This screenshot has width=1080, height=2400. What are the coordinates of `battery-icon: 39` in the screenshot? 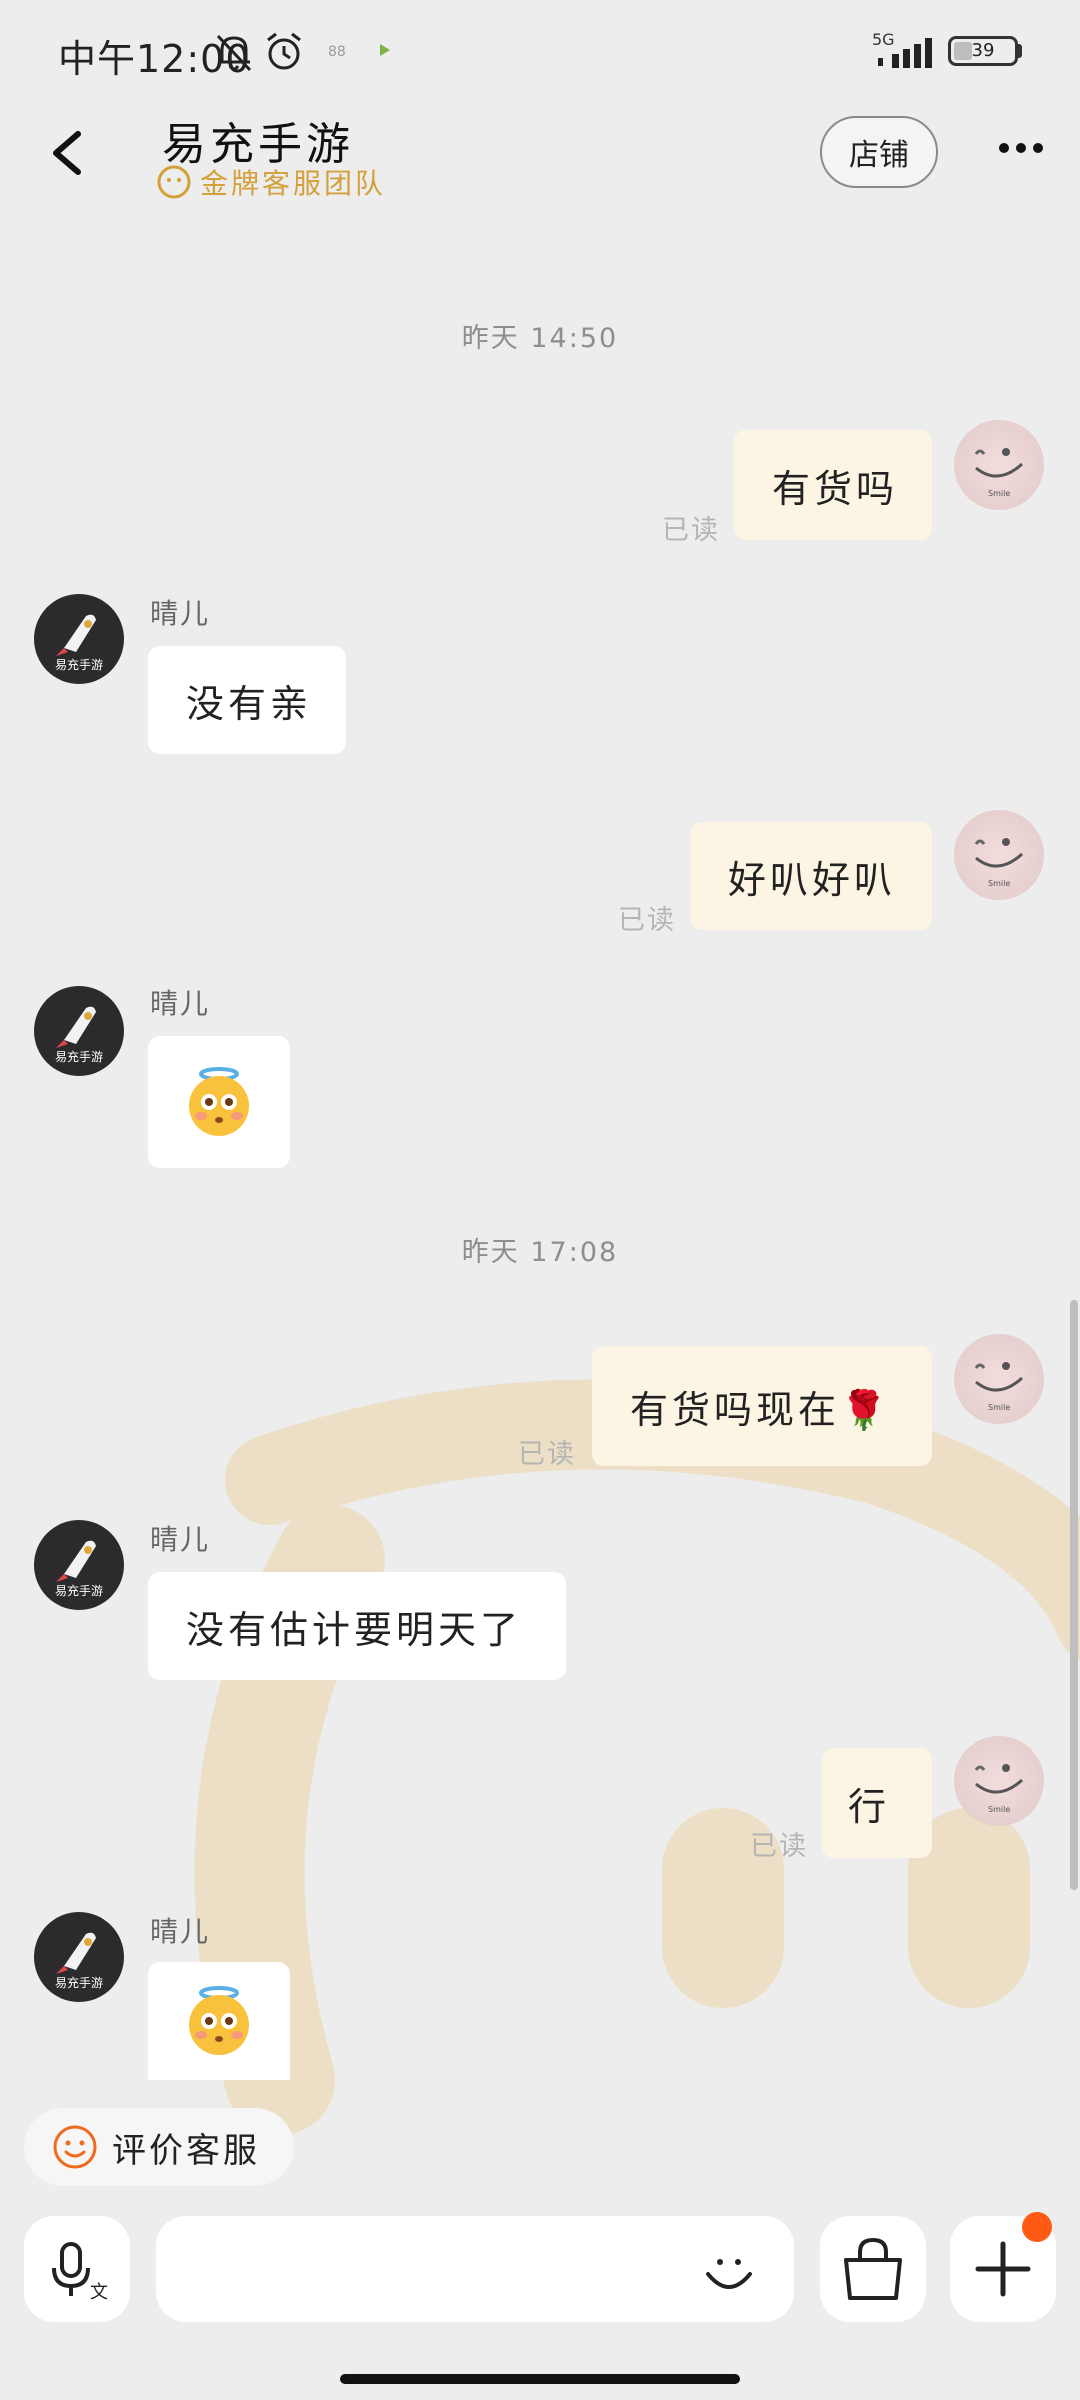 It's located at (983, 51).